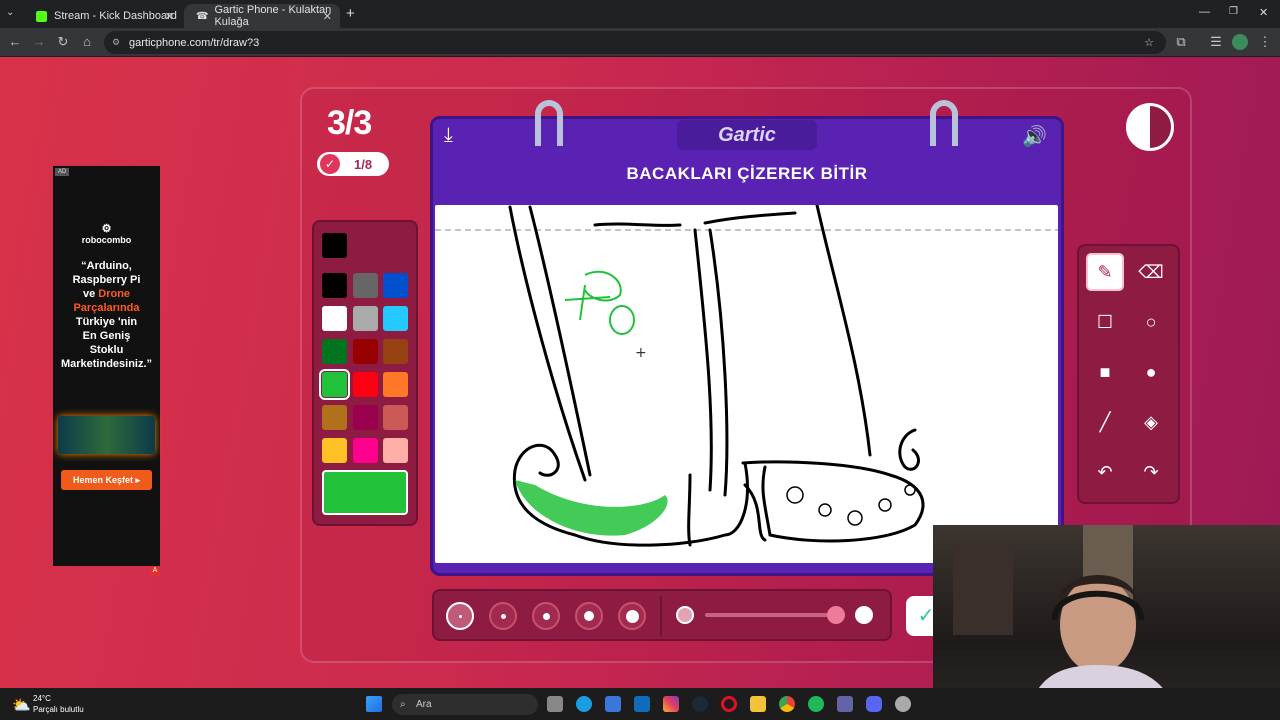  Describe the element at coordinates (758, 704) in the screenshot. I see `file-explorer-icon` at that location.